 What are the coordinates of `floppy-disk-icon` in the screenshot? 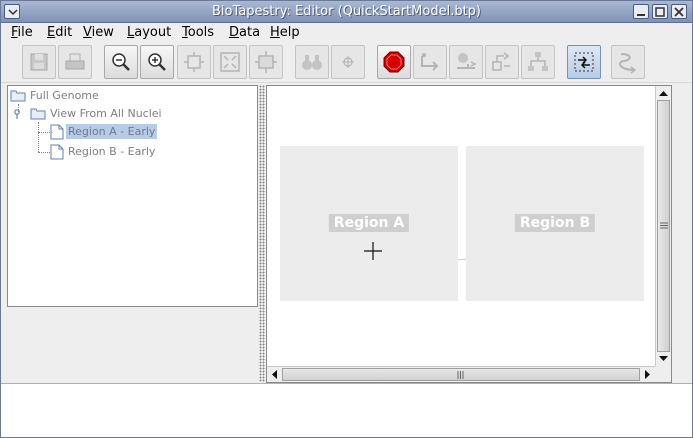 It's located at (39, 62).